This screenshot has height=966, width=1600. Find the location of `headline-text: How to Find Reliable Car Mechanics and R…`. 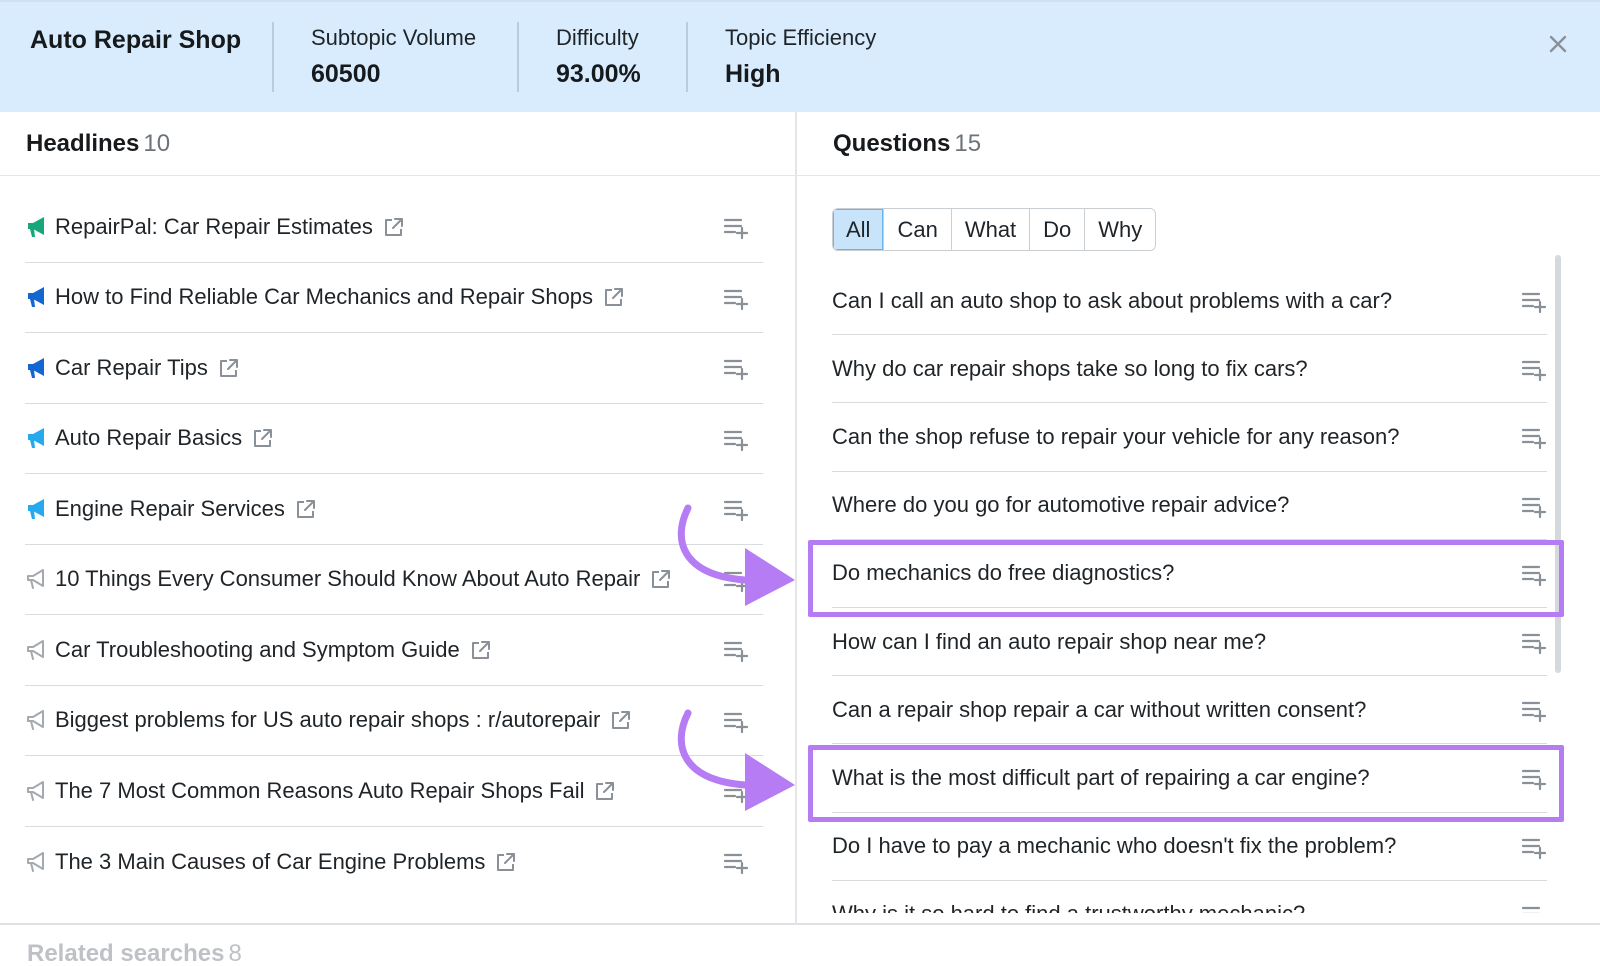

headline-text: How to Find Reliable Car Mechanics and R… is located at coordinates (324, 297).